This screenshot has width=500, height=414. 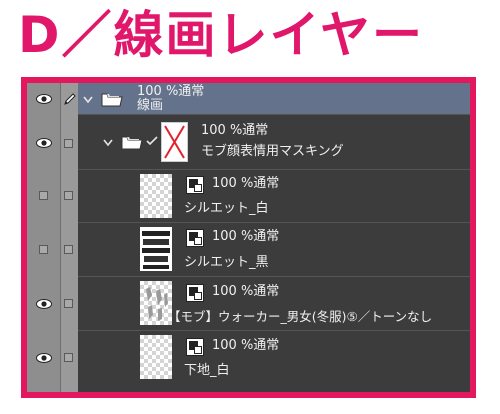 I want to click on layer-row-base-white: 100 %通常 下地_白, so click(x=248, y=361).